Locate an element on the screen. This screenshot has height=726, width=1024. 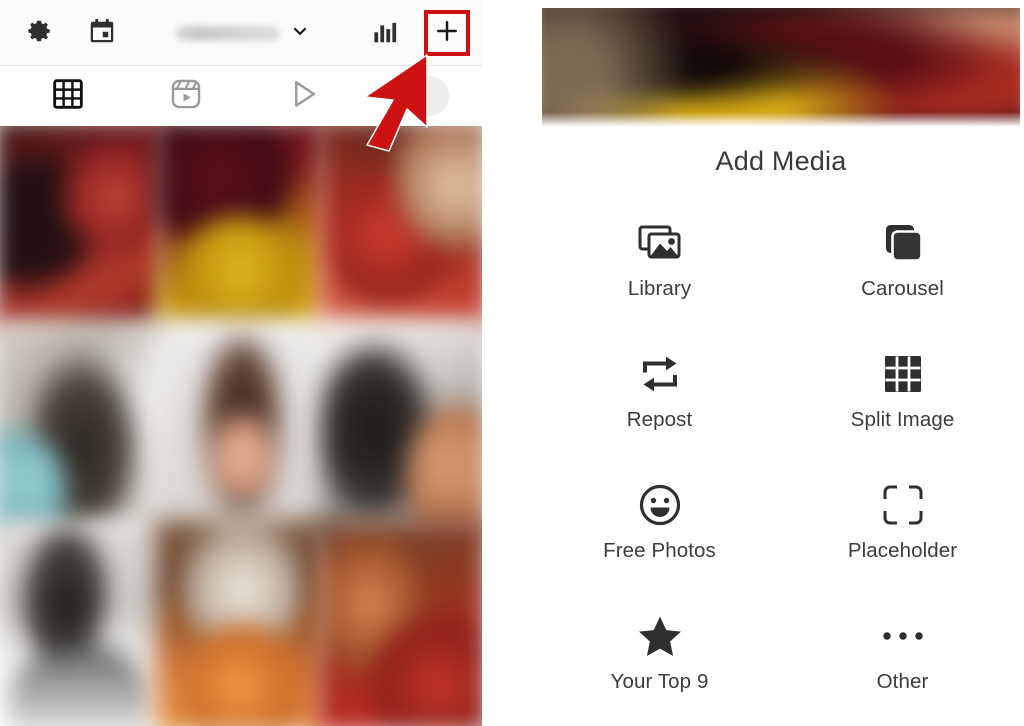
calendar-button is located at coordinates (102, 33).